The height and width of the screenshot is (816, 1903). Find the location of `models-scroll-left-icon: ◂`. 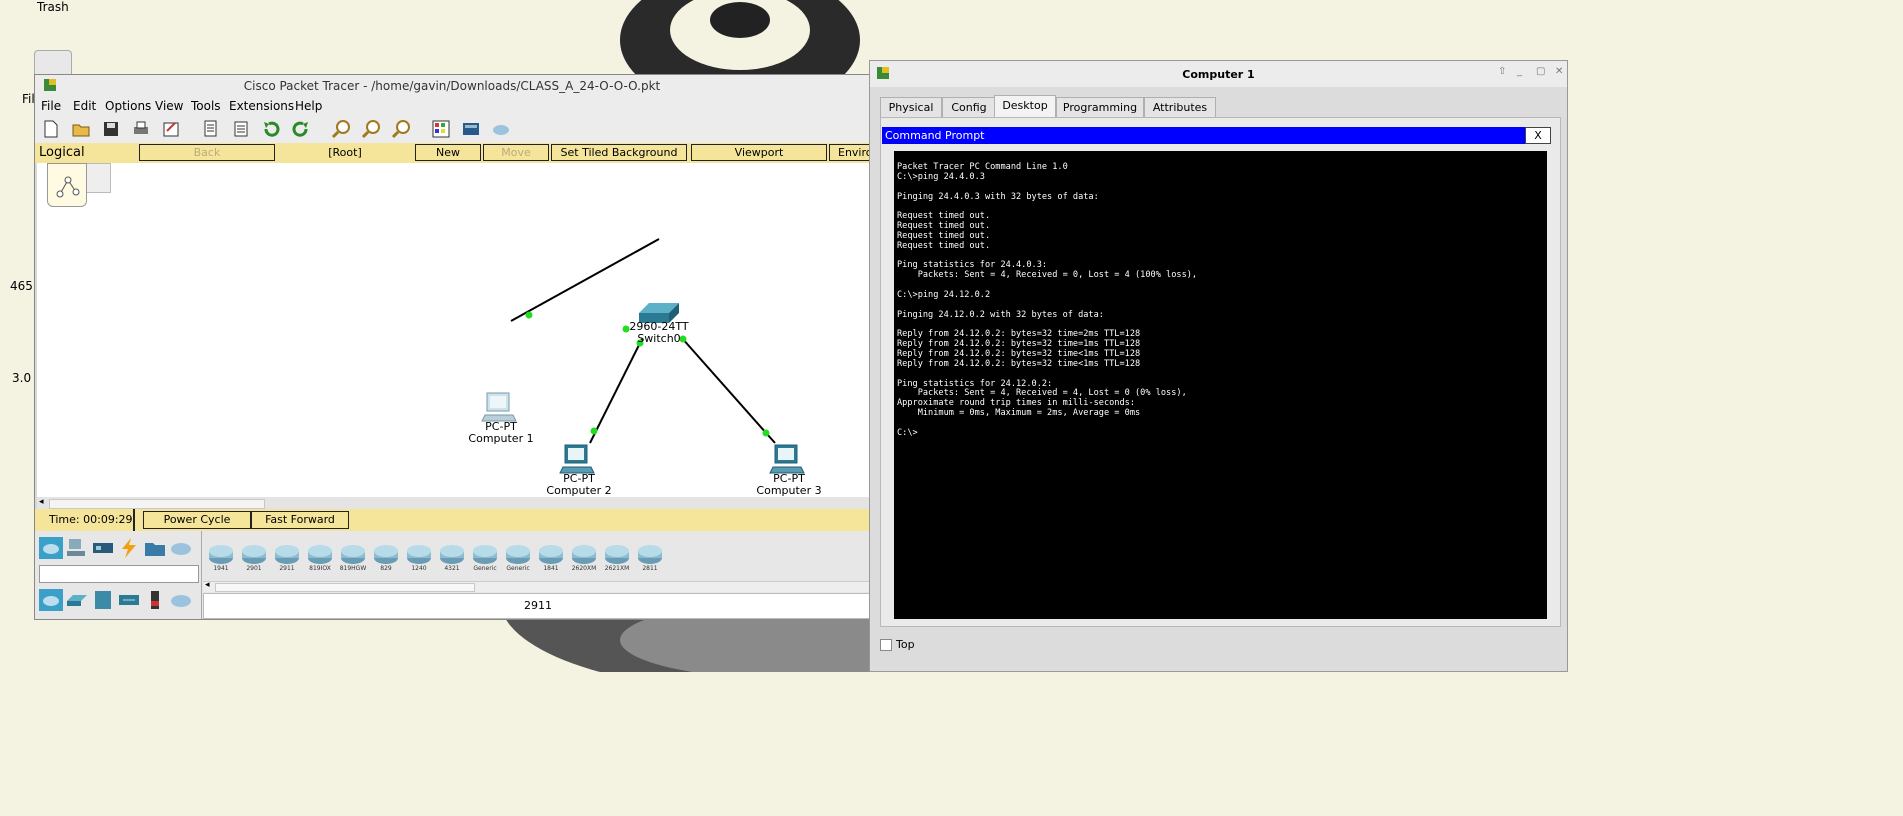

models-scroll-left-icon: ◂ is located at coordinates (207, 585).